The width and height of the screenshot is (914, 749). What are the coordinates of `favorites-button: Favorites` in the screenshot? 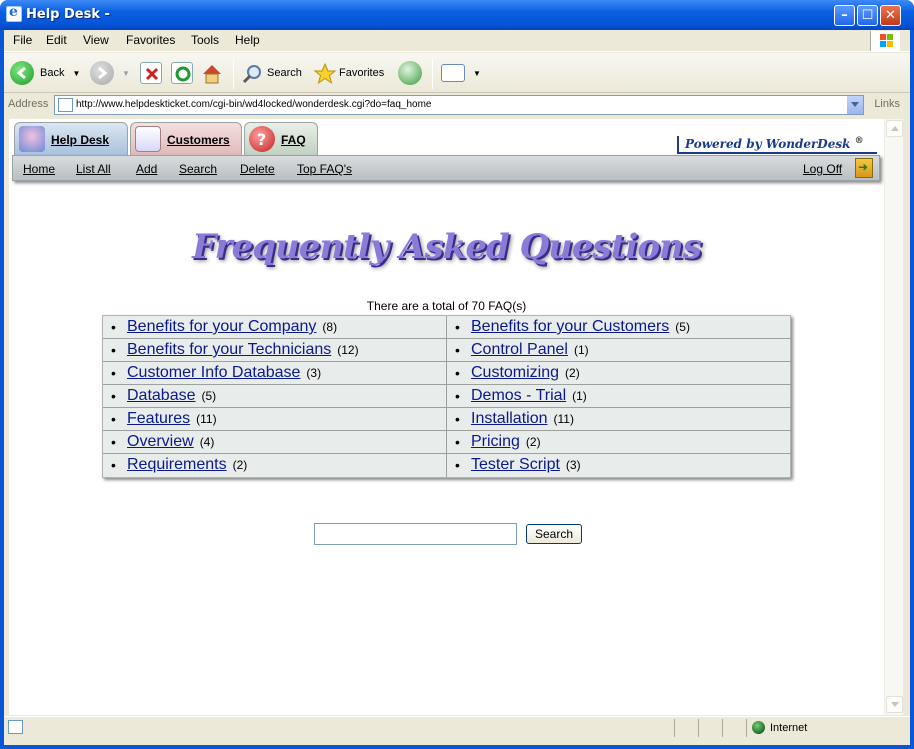 It's located at (348, 73).